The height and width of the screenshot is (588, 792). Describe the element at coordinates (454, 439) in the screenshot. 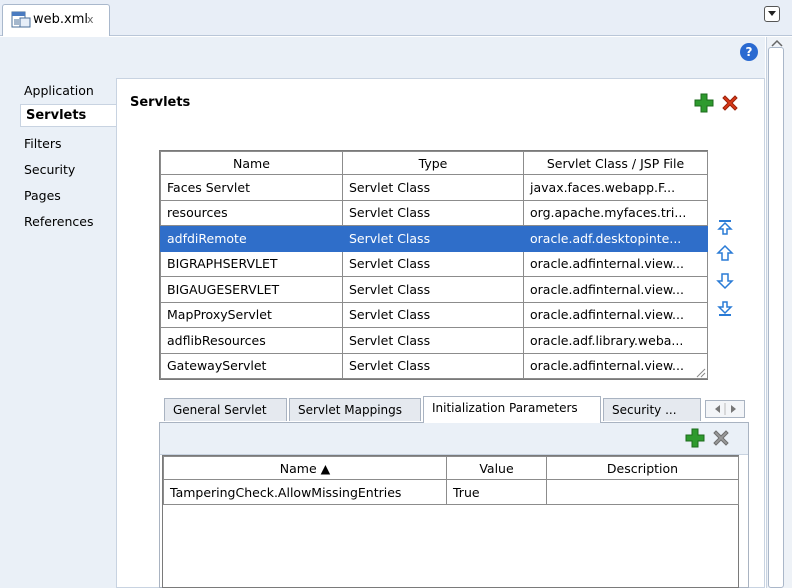

I see `init-params-toolbar` at that location.